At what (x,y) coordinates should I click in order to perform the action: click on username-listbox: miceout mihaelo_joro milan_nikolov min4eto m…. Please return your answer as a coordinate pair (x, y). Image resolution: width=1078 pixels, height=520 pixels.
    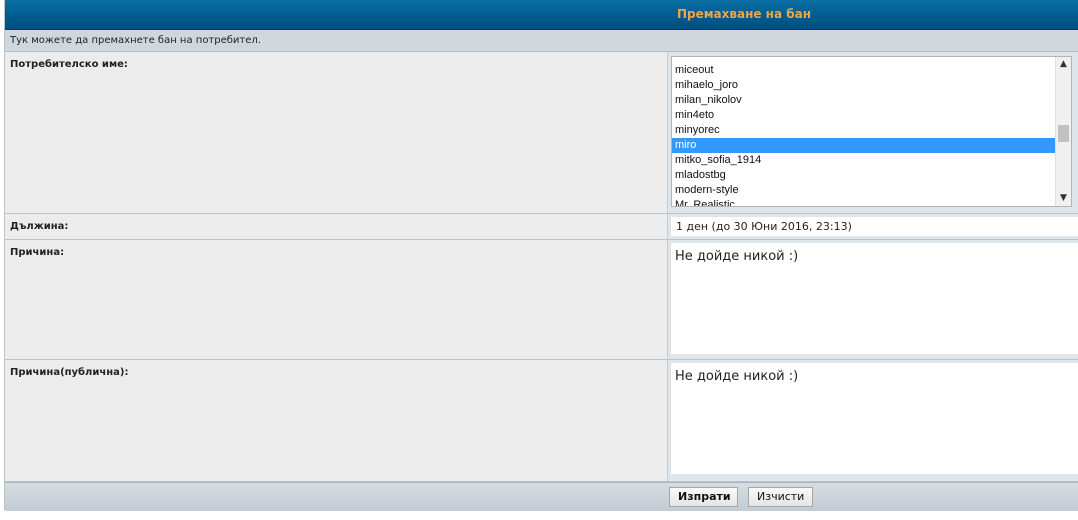
    Looking at the image, I should click on (871, 131).